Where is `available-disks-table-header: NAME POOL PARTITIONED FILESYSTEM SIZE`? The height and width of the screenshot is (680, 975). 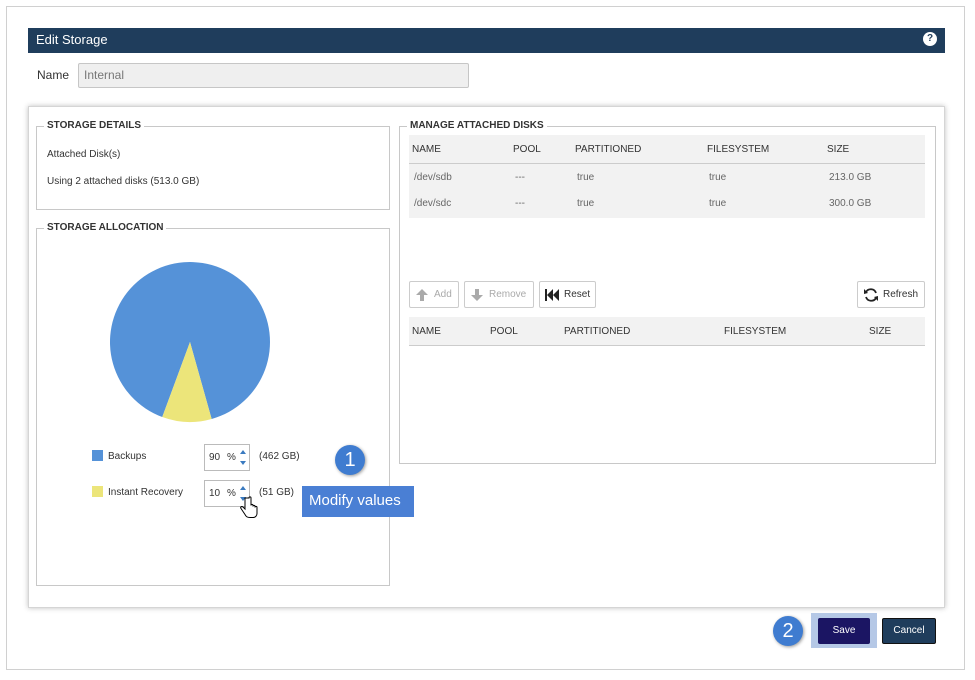 available-disks-table-header: NAME POOL PARTITIONED FILESYSTEM SIZE is located at coordinates (667, 331).